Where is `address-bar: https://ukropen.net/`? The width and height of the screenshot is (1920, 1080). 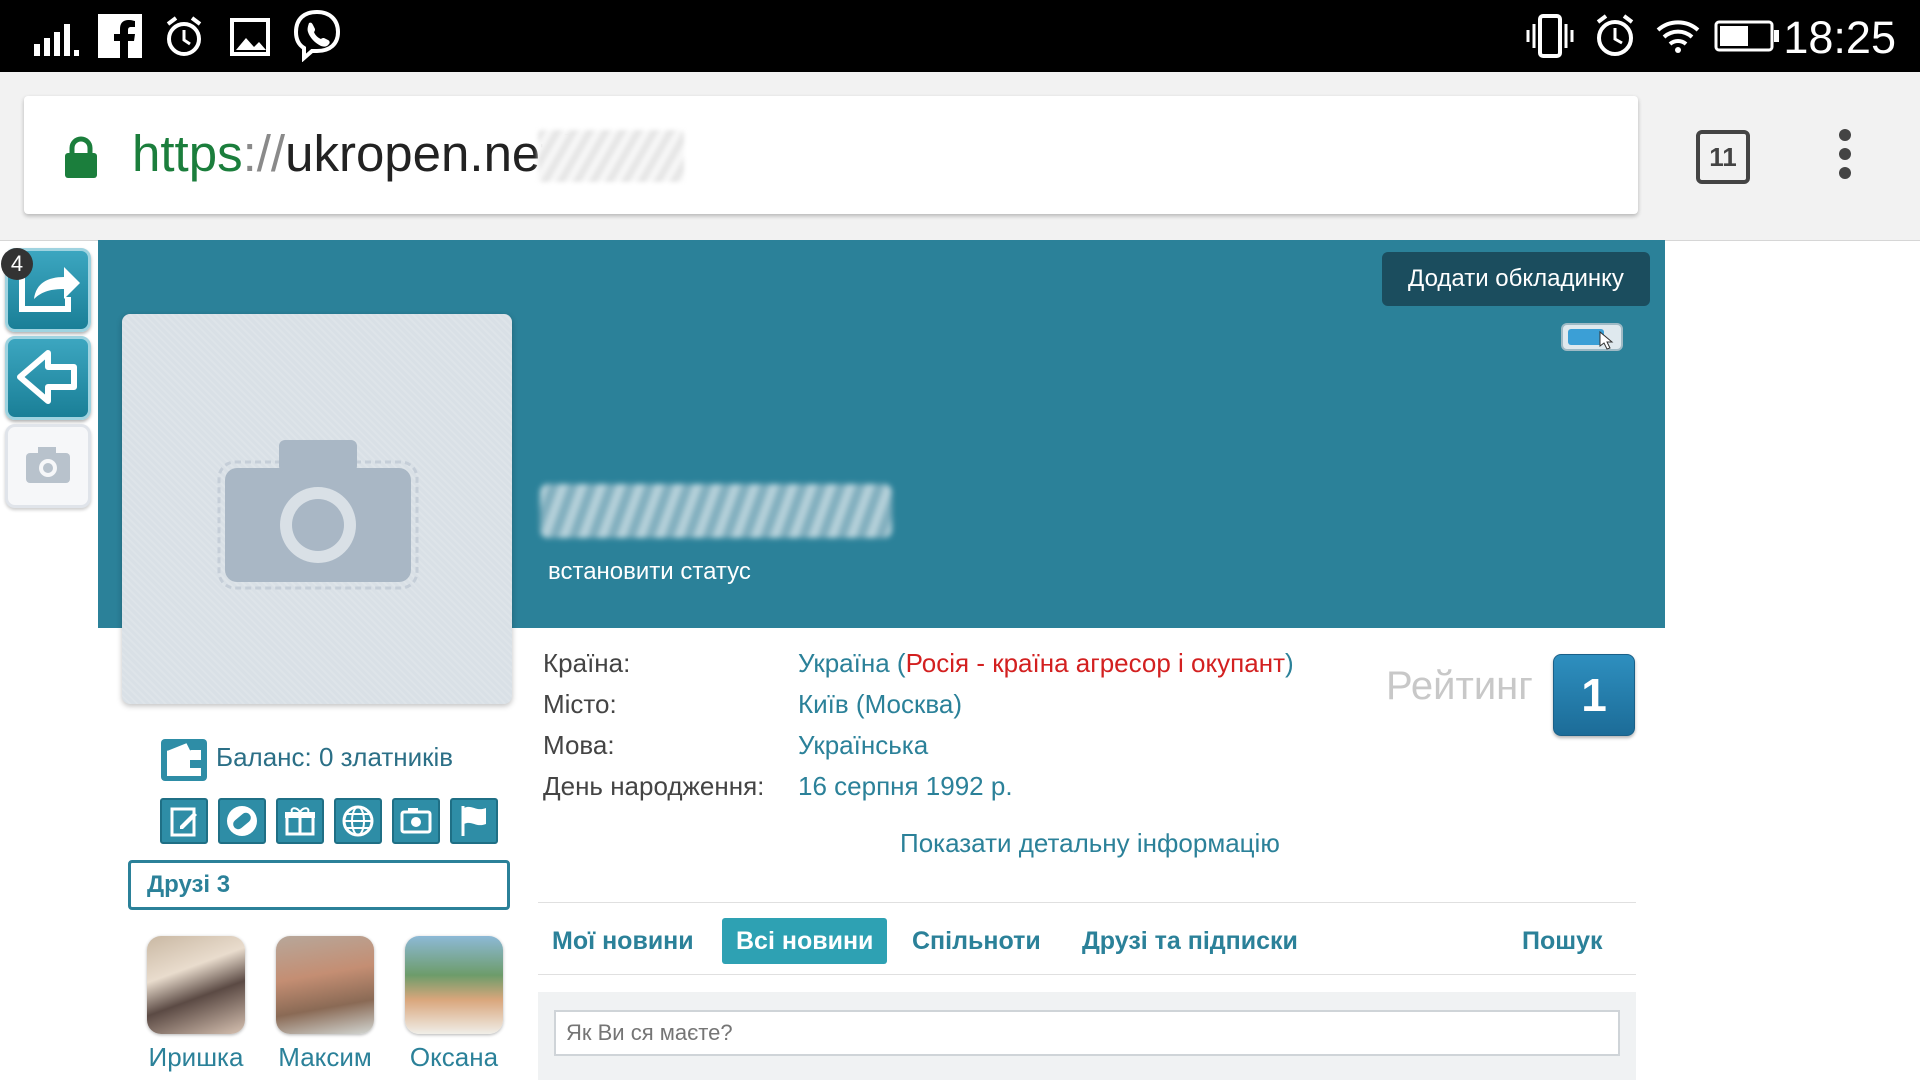 address-bar: https://ukropen.net/ is located at coordinates (831, 155).